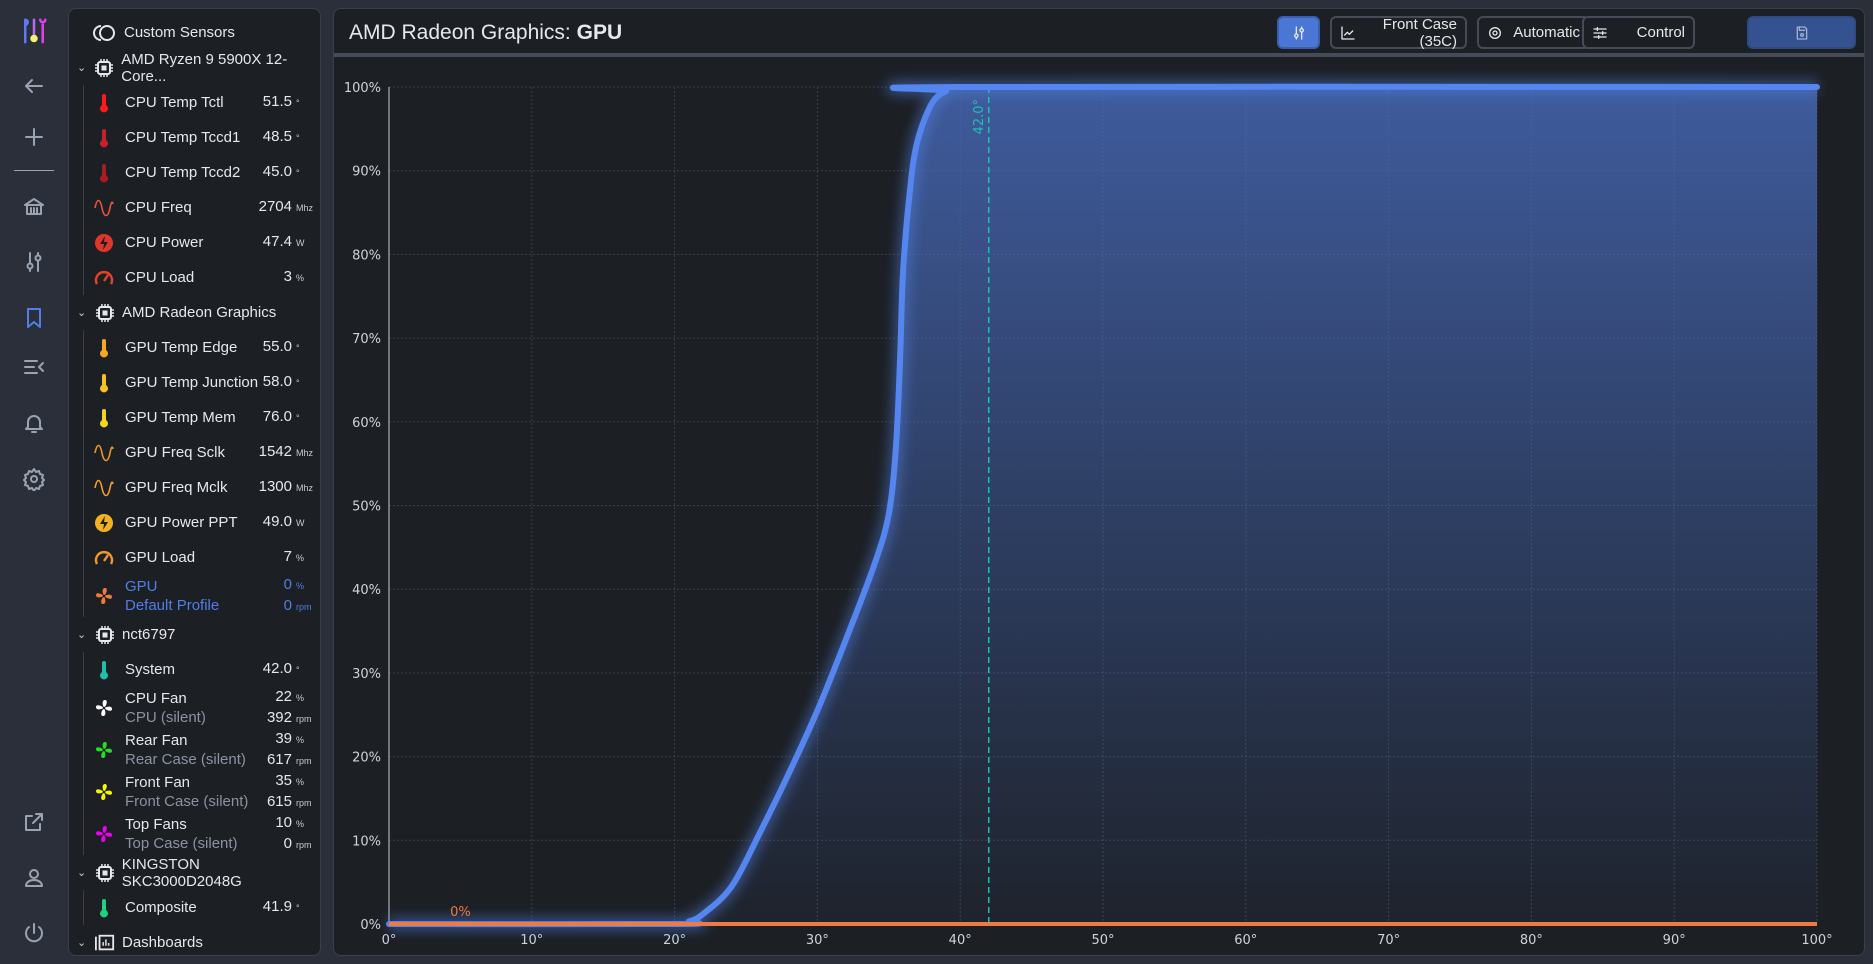 The height and width of the screenshot is (964, 1873). What do you see at coordinates (1816, 940) in the screenshot?
I see `x-tick-label: 100°` at bounding box center [1816, 940].